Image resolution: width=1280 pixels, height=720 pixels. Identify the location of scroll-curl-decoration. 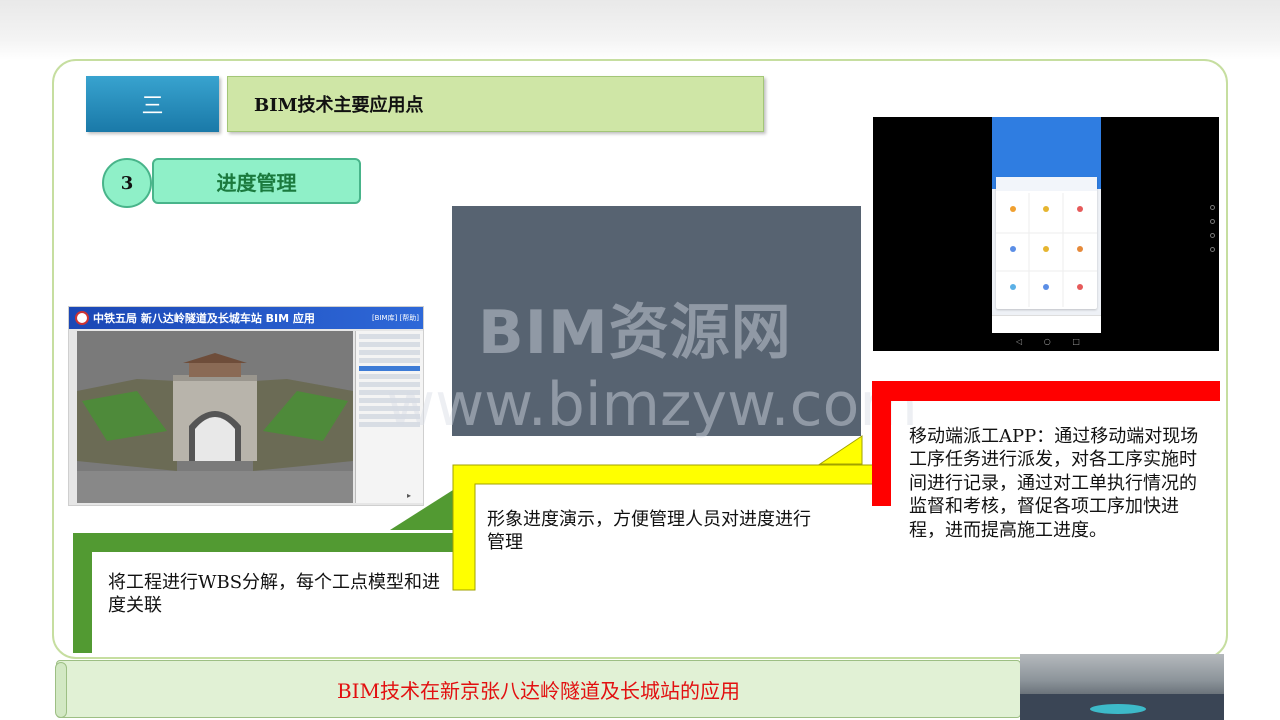
(61, 690).